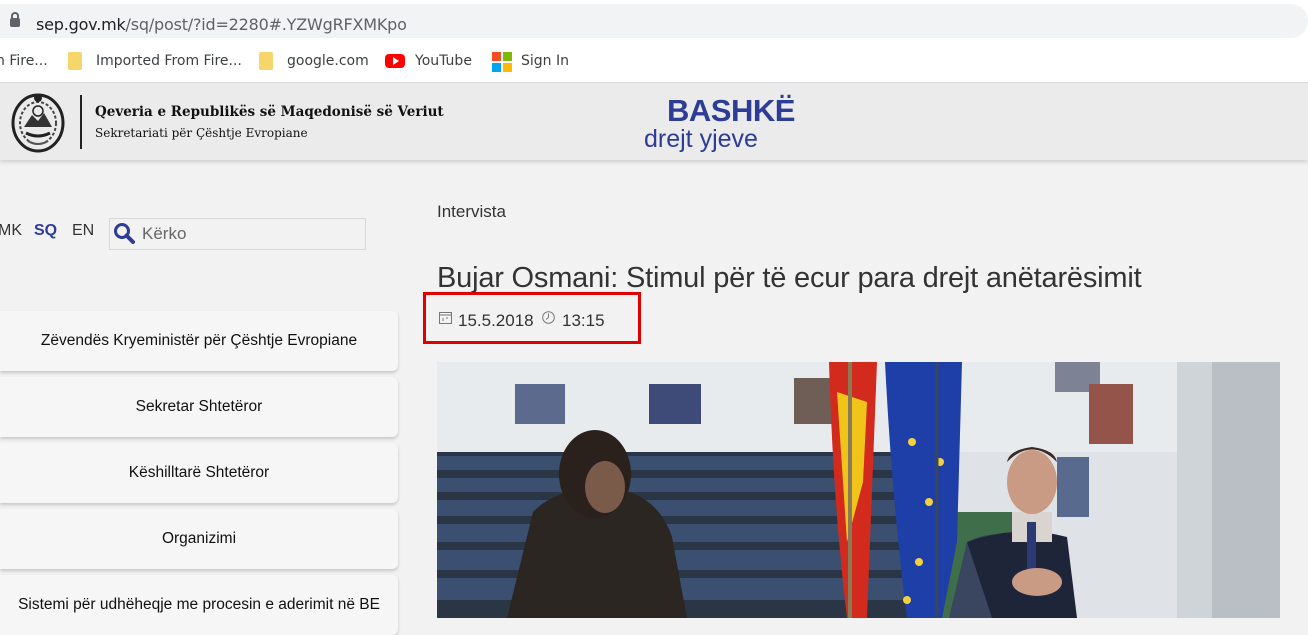  What do you see at coordinates (445, 318) in the screenshot?
I see `calendar-icon` at bounding box center [445, 318].